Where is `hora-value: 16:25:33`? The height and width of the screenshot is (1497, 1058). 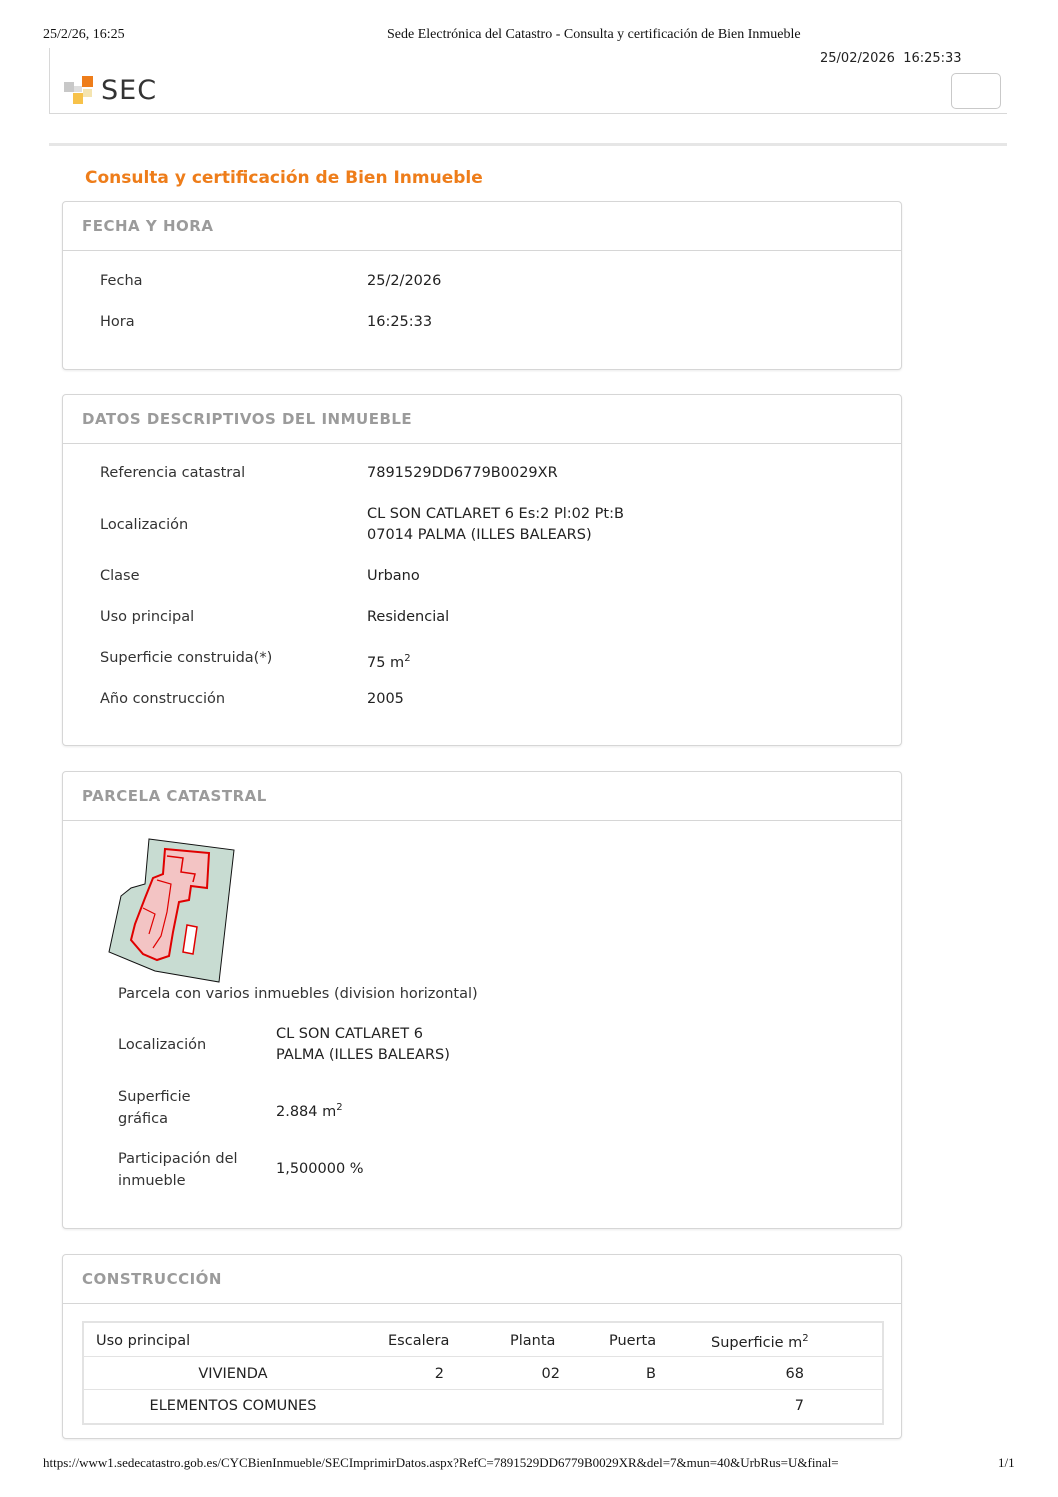 hora-value: 16:25:33 is located at coordinates (400, 322).